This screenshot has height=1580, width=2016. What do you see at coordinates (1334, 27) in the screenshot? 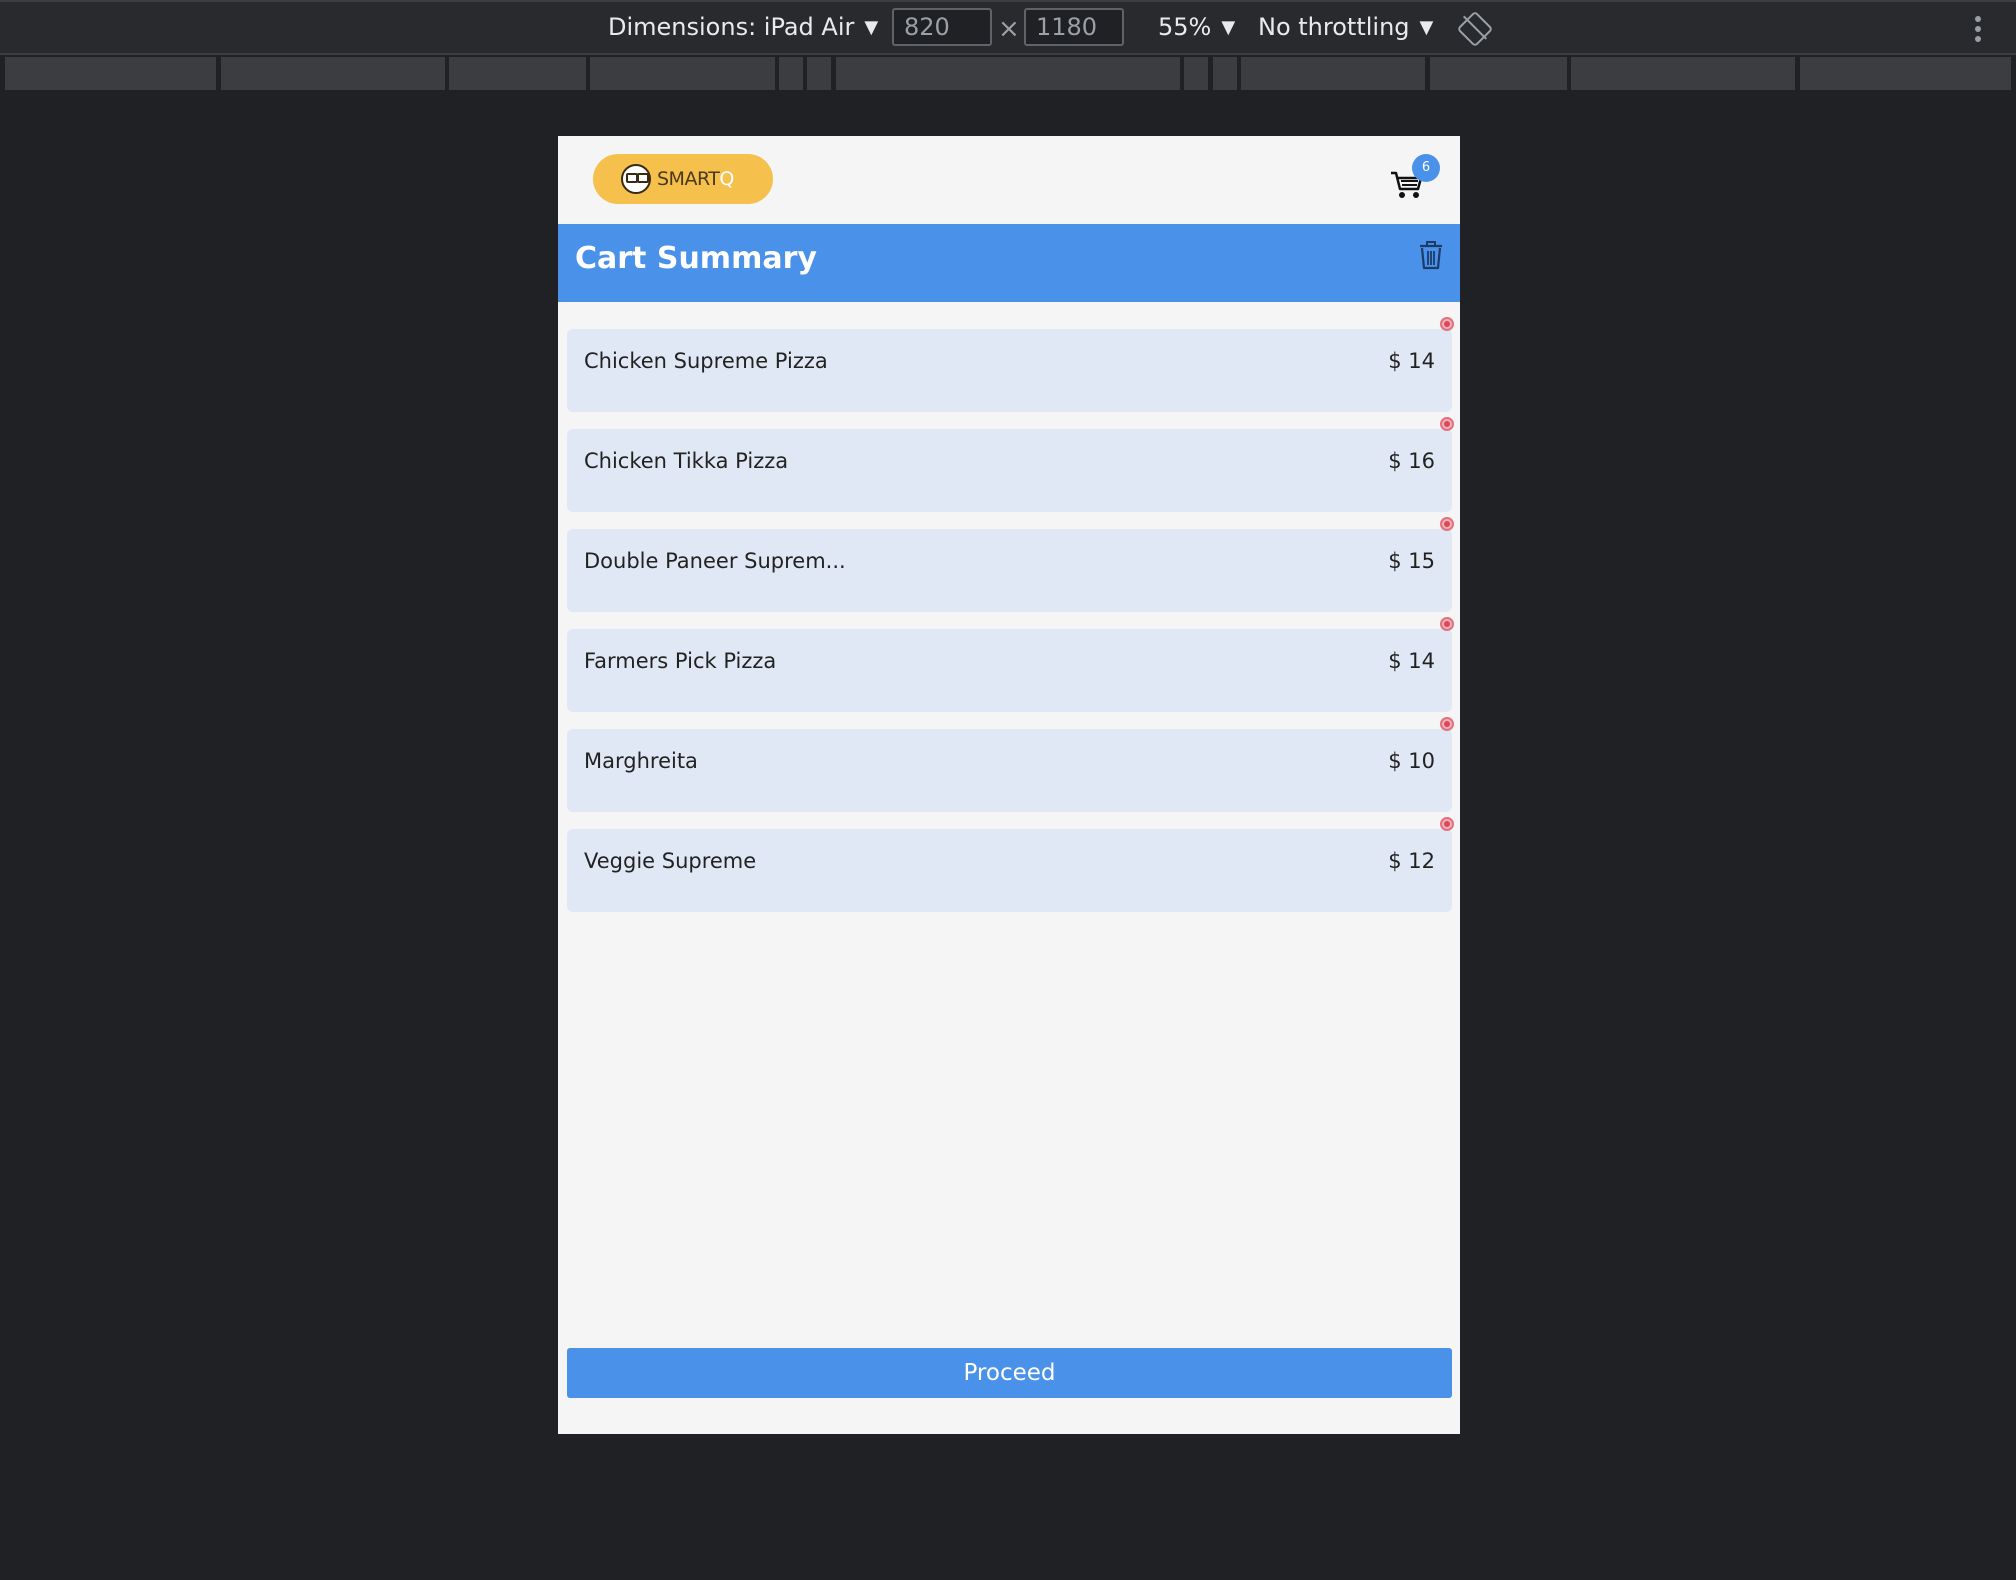
I see `throttling-label: No throttling` at bounding box center [1334, 27].